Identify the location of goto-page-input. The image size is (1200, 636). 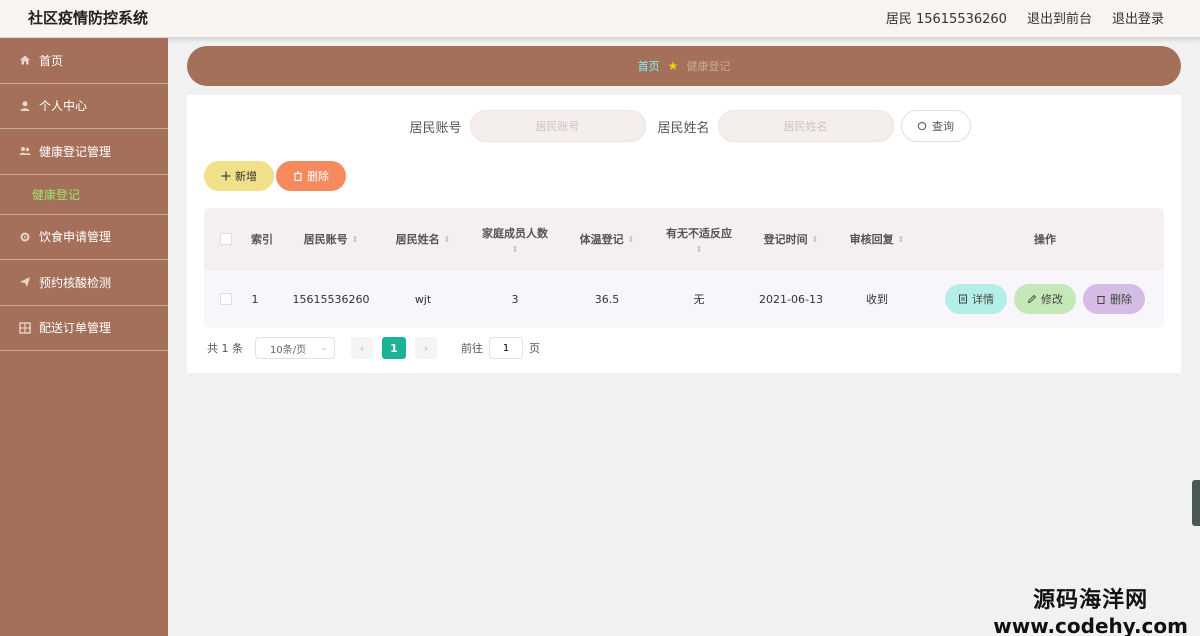
(506, 348).